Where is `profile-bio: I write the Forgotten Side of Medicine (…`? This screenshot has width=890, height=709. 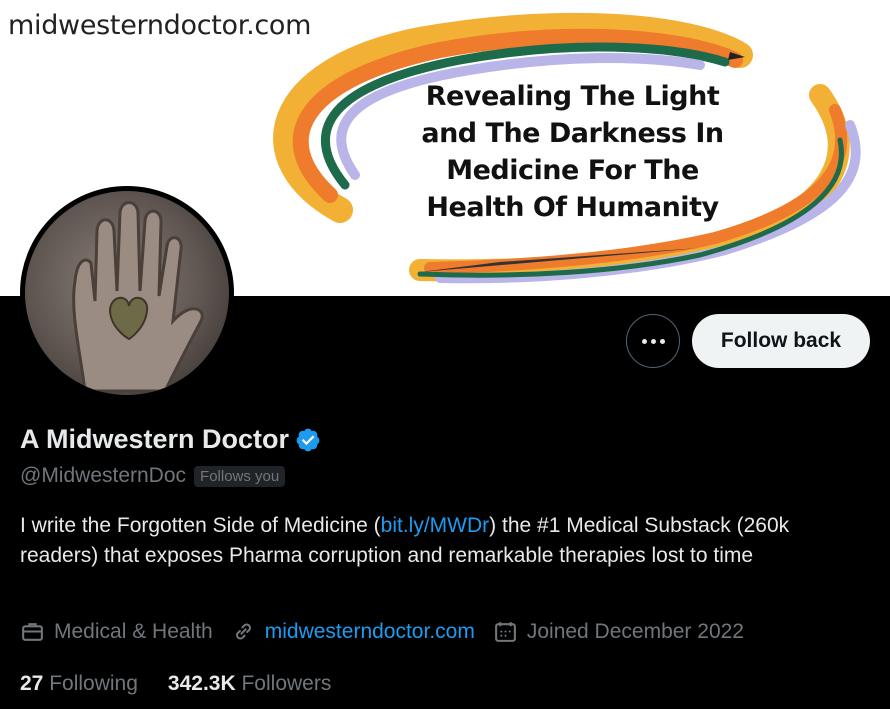
profile-bio: I write the Forgotten Side of Medicine (… is located at coordinates (445, 541).